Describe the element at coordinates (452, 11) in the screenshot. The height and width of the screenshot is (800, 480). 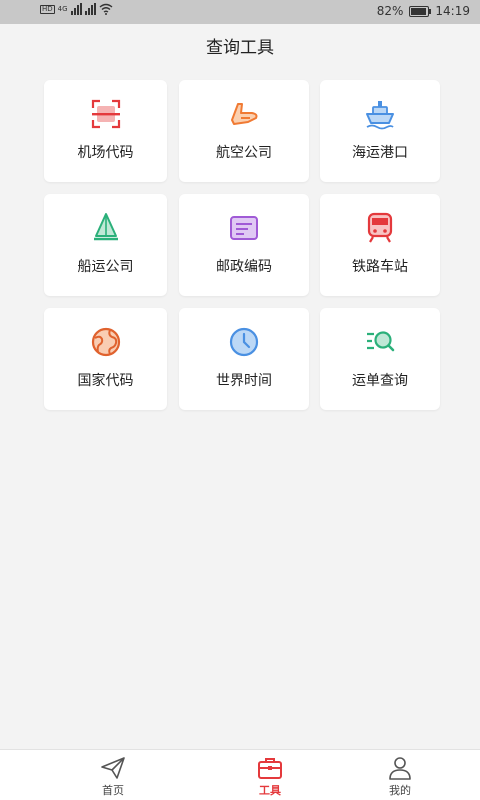
I see `clock-time: 14:19` at that location.